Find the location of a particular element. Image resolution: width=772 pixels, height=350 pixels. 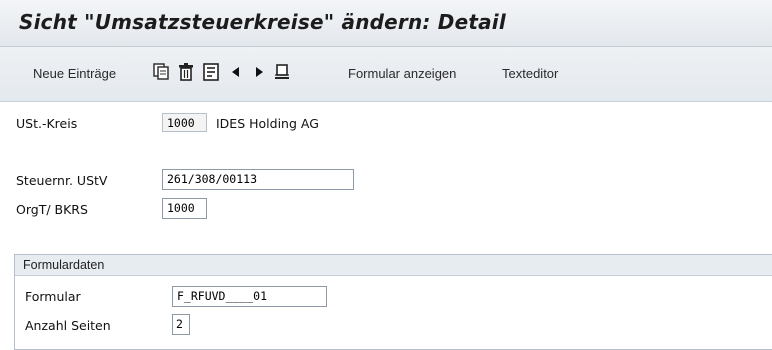

text-editor-button: Texteditor is located at coordinates (530, 73).